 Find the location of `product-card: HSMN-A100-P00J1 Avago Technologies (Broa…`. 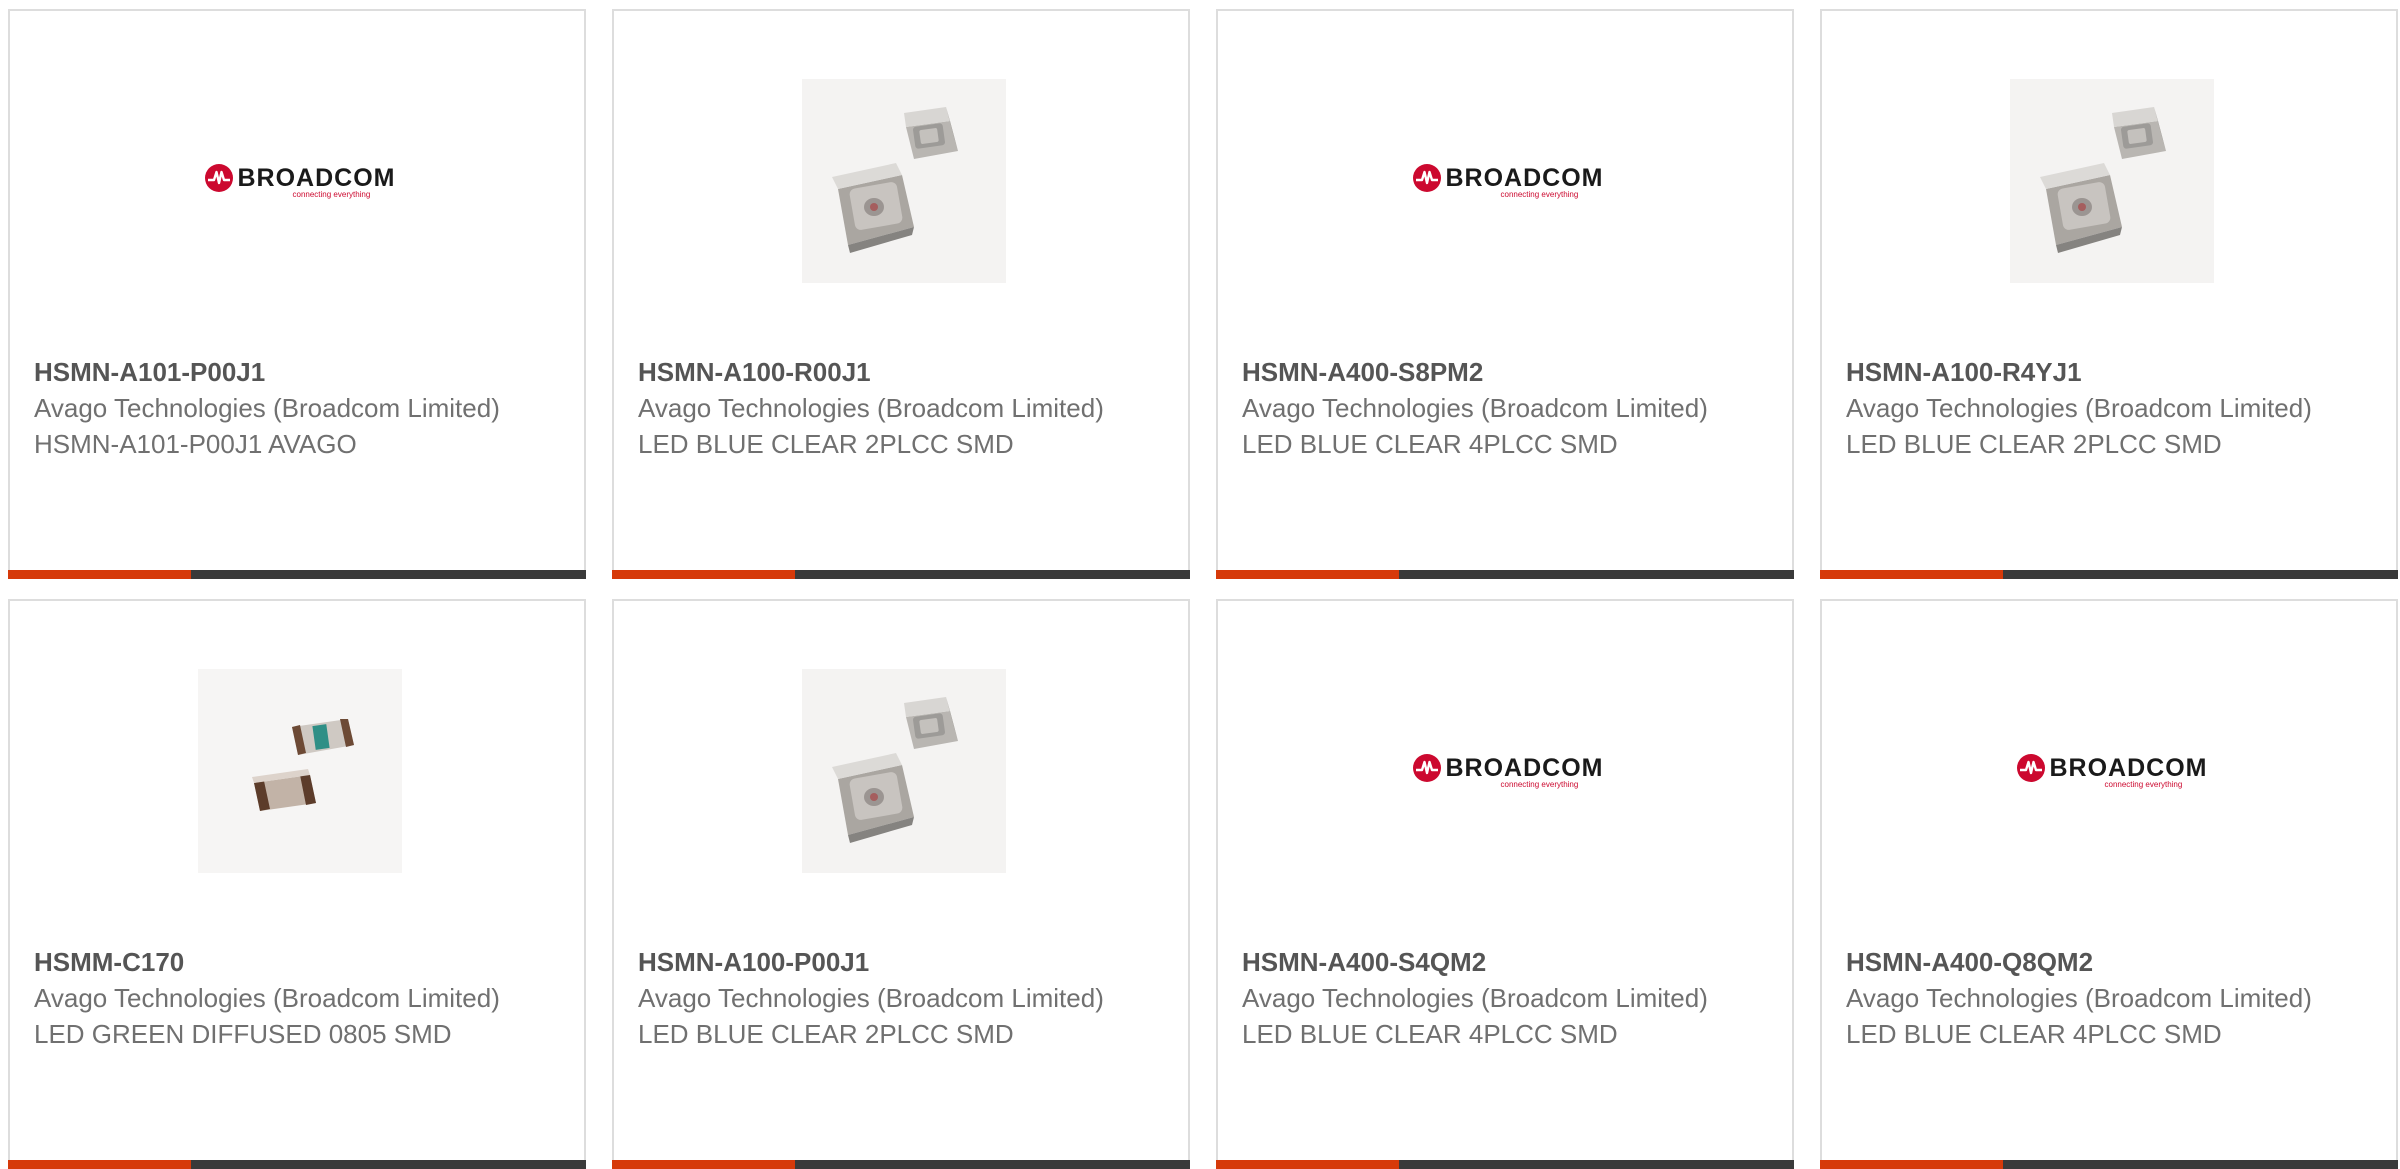

product-card: HSMN-A100-P00J1 Avago Technologies (Broa… is located at coordinates (901, 884).